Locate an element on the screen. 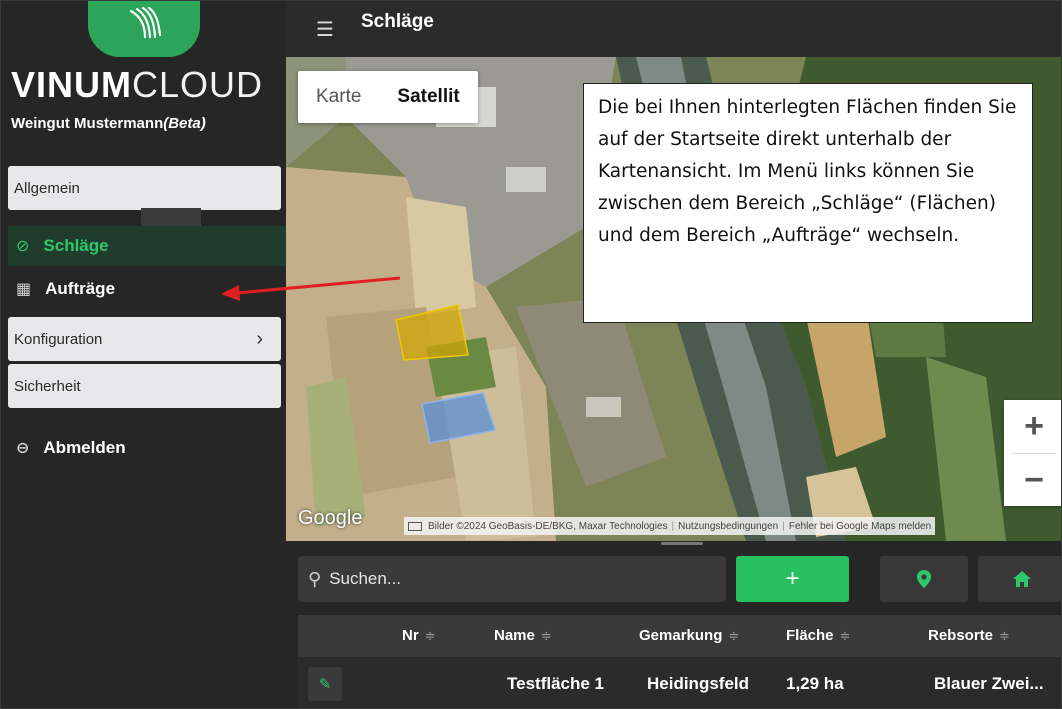 Image resolution: width=1062 pixels, height=709 pixels. column-label: Gemarkung is located at coordinates (681, 635).